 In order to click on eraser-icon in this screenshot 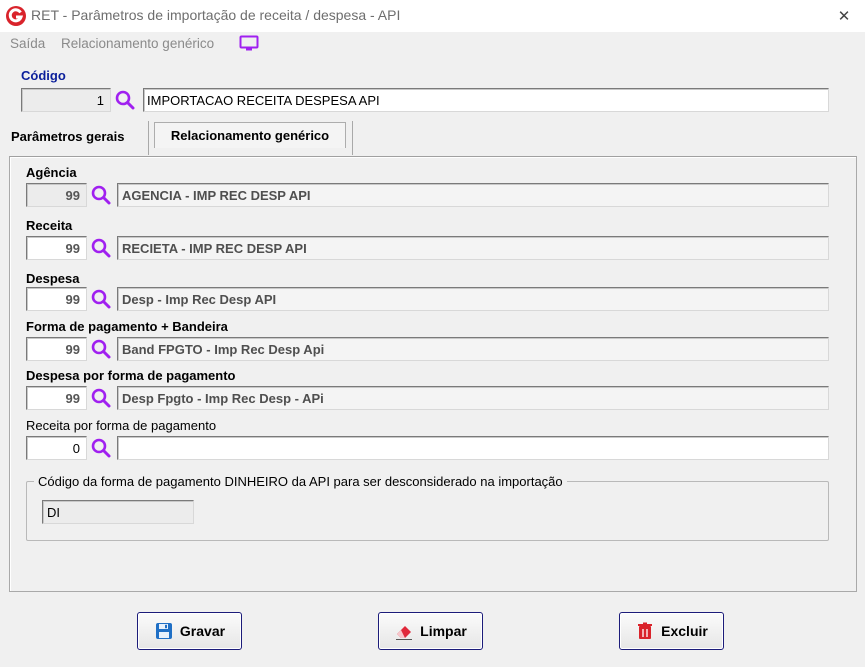, I will do `click(404, 633)`.